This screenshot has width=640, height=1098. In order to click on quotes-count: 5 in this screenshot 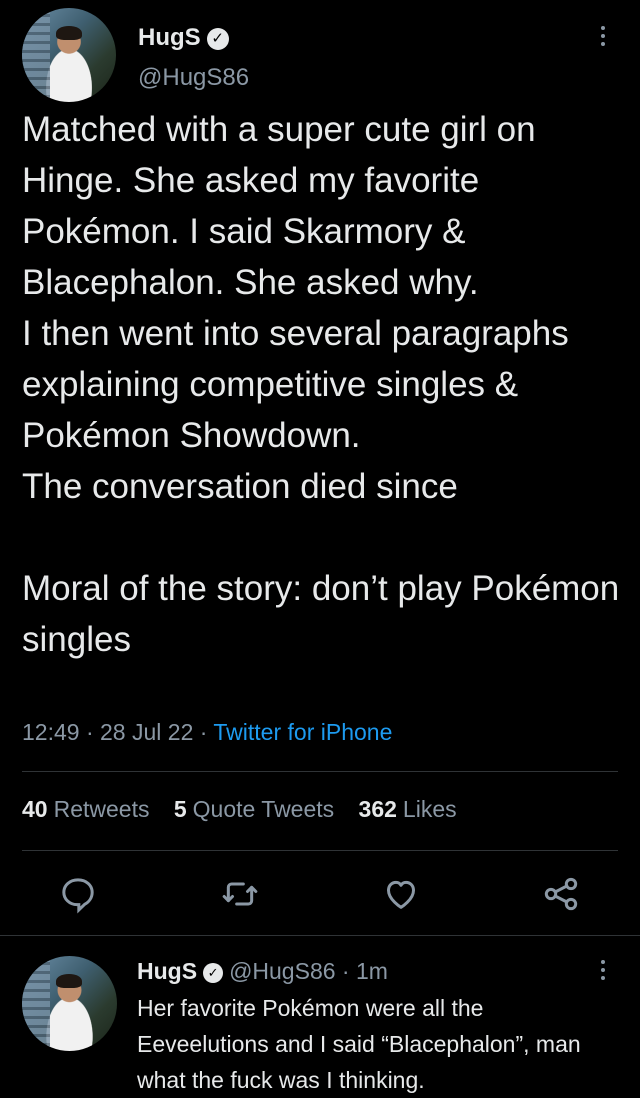, I will do `click(180, 809)`.